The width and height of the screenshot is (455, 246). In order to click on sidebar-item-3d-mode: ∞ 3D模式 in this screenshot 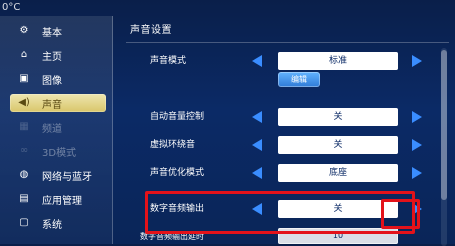, I will do `click(58, 151)`.